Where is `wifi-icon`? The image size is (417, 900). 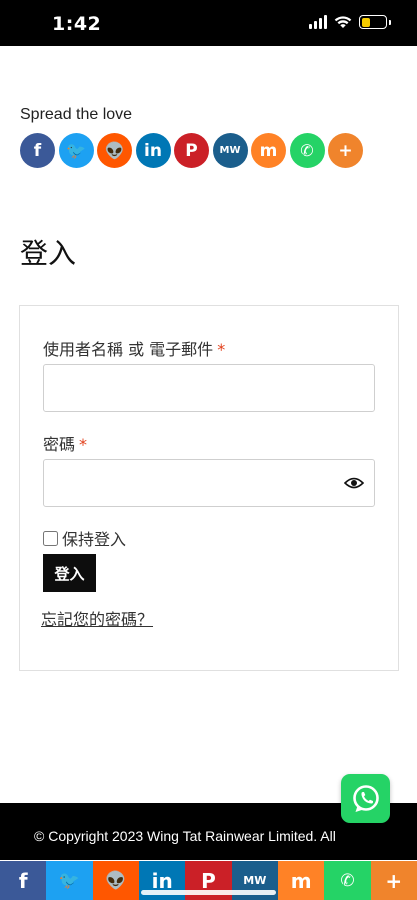 wifi-icon is located at coordinates (343, 22).